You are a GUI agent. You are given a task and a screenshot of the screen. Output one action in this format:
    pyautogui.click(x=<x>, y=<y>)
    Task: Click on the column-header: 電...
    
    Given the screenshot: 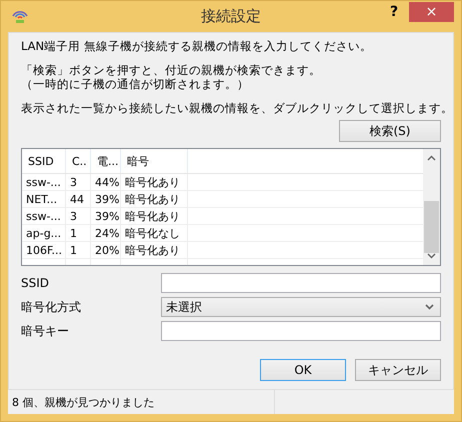 What is the action you would take?
    pyautogui.click(x=106, y=161)
    